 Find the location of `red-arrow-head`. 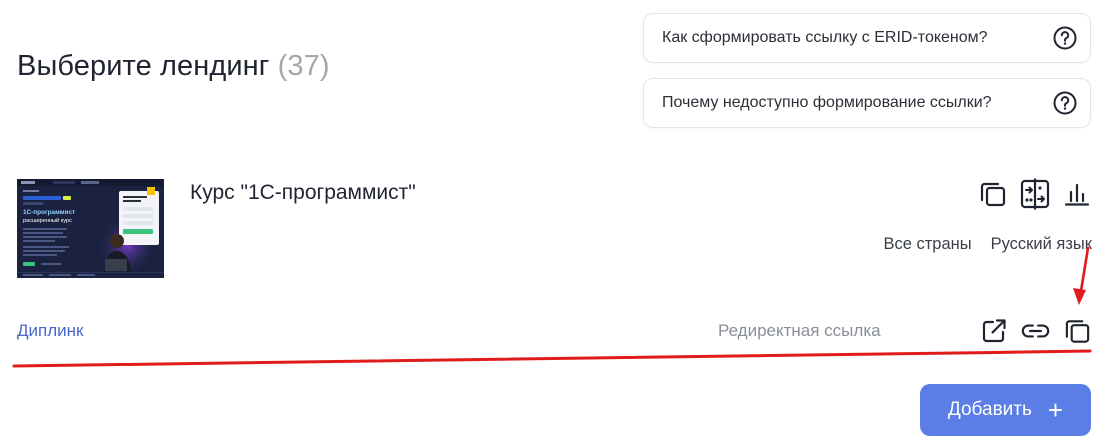

red-arrow-head is located at coordinates (1079, 296).